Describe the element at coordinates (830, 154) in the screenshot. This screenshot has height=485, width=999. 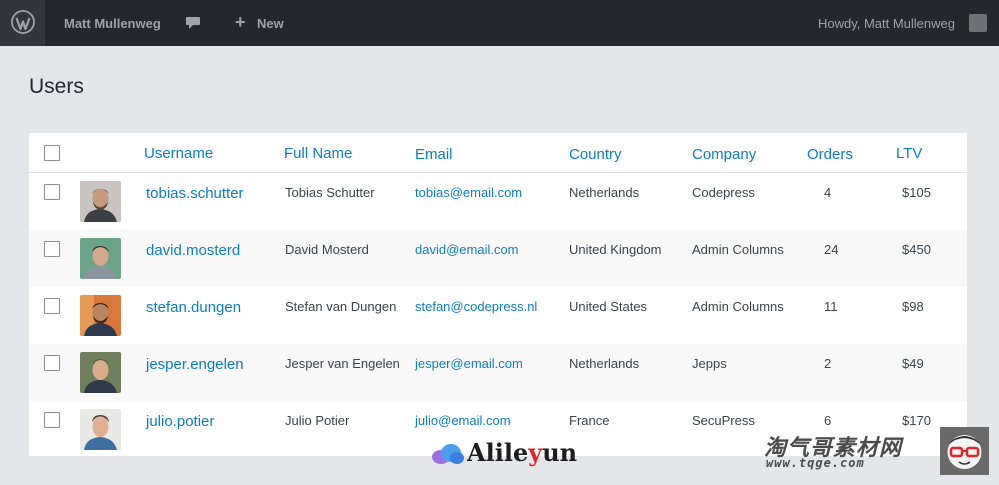
I see `column-orders: Orders` at that location.